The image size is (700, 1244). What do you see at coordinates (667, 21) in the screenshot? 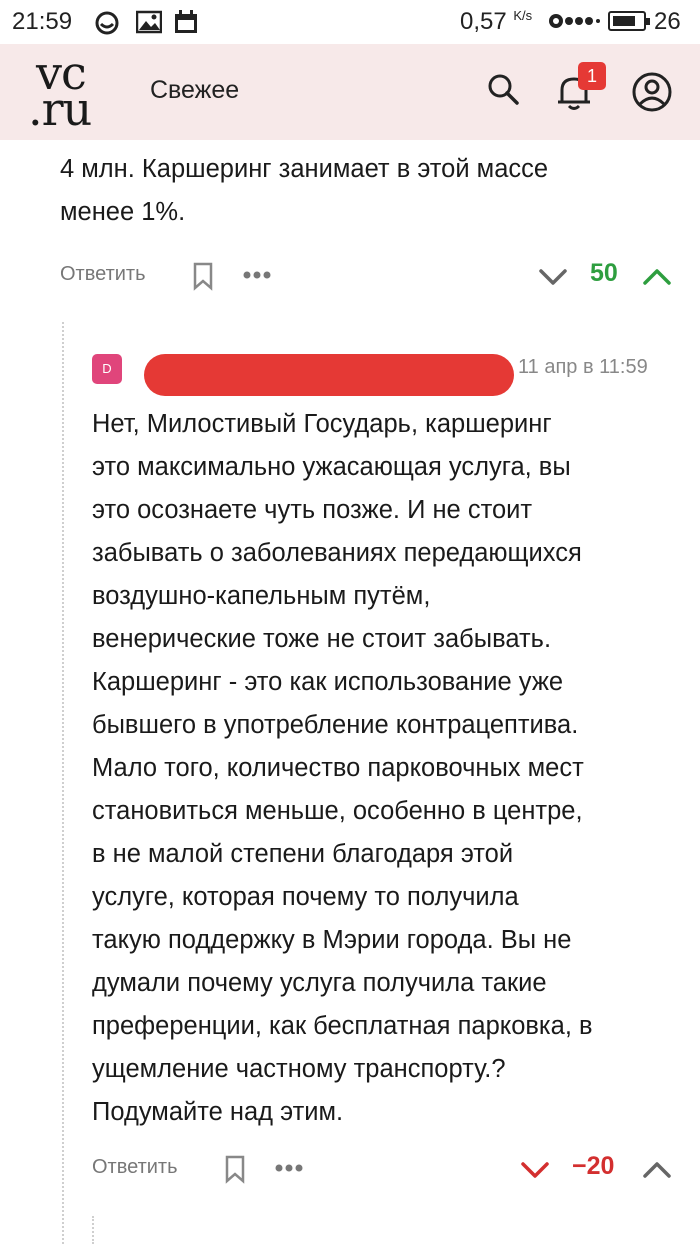
I see `battery-level: 26` at bounding box center [667, 21].